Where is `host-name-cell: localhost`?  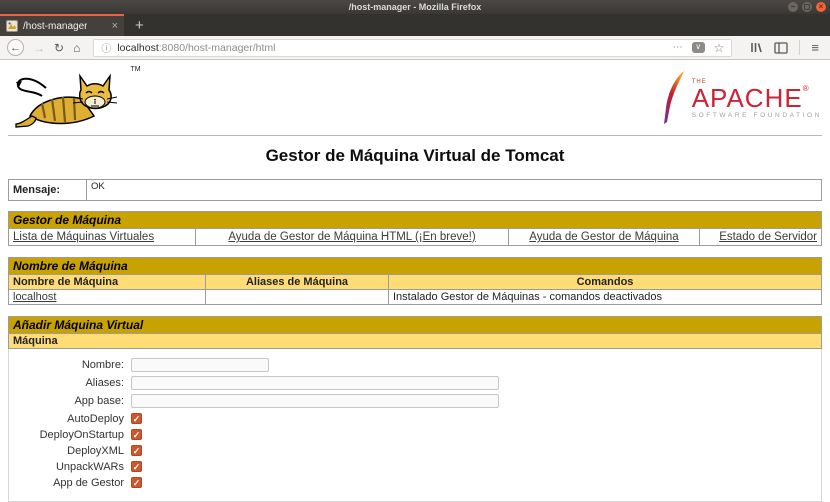 host-name-cell: localhost is located at coordinates (107, 297).